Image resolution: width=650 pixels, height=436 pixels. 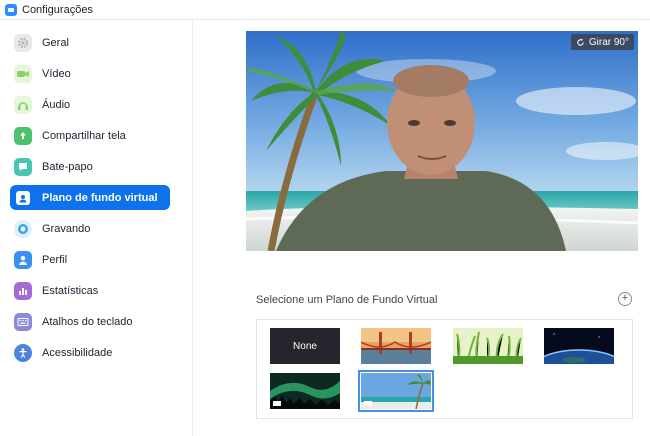 What do you see at coordinates (325, 10) in the screenshot?
I see `title-bar: Configurações` at bounding box center [325, 10].